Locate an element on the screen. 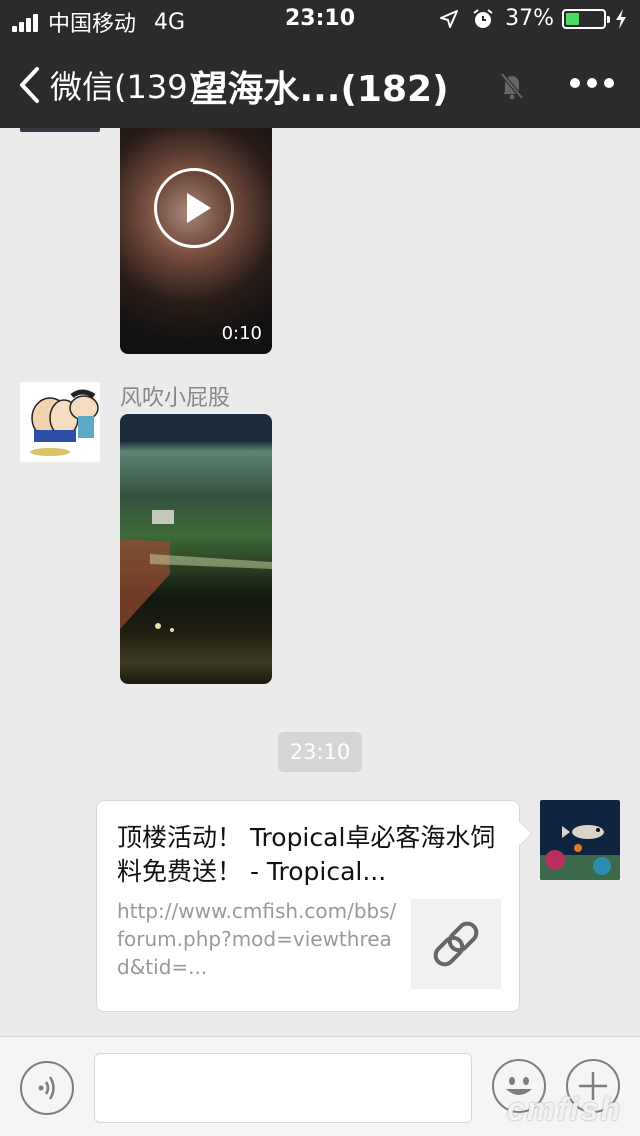  nav-bar: 微信(139) 望海水...(182) is located at coordinates (320, 84).